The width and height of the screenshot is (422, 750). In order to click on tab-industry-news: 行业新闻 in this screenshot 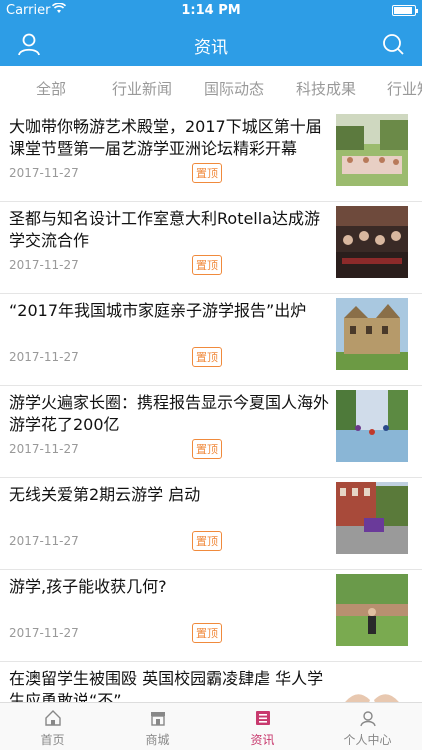, I will do `click(142, 88)`.